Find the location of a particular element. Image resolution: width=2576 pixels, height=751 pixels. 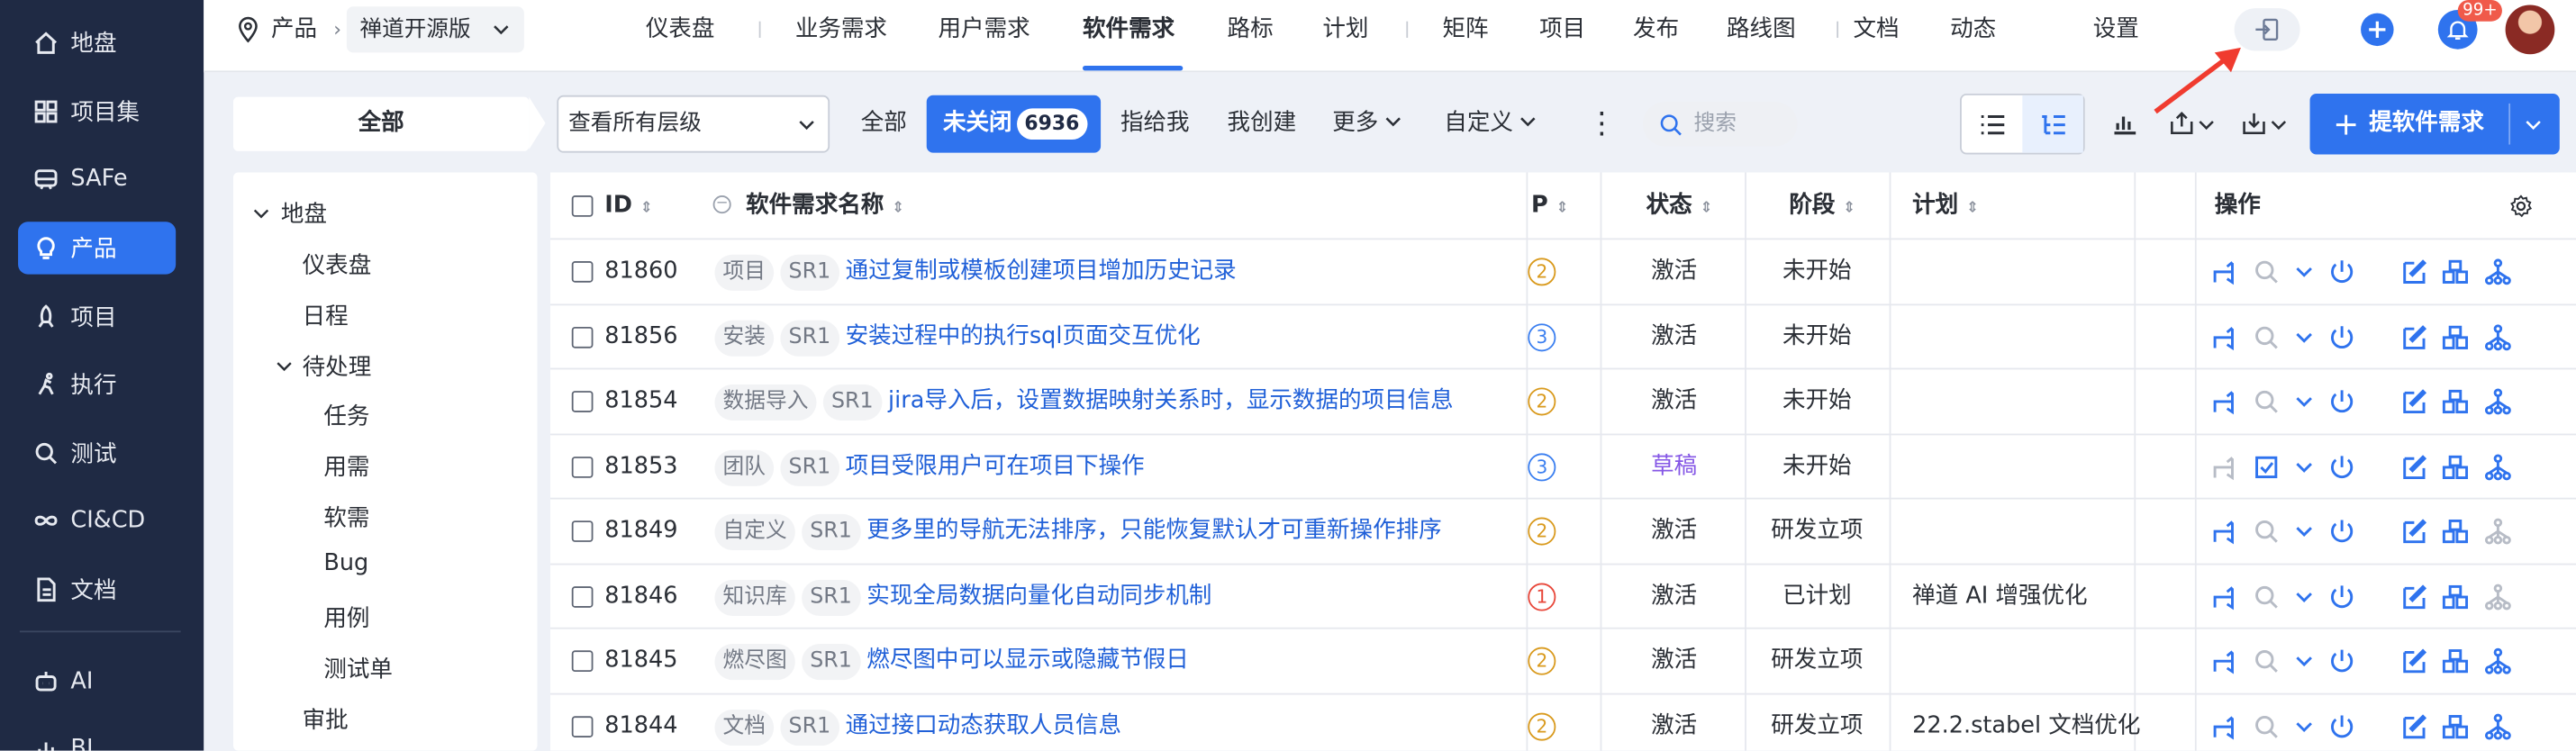

tree-node-bug: Bug is located at coordinates (345, 563).